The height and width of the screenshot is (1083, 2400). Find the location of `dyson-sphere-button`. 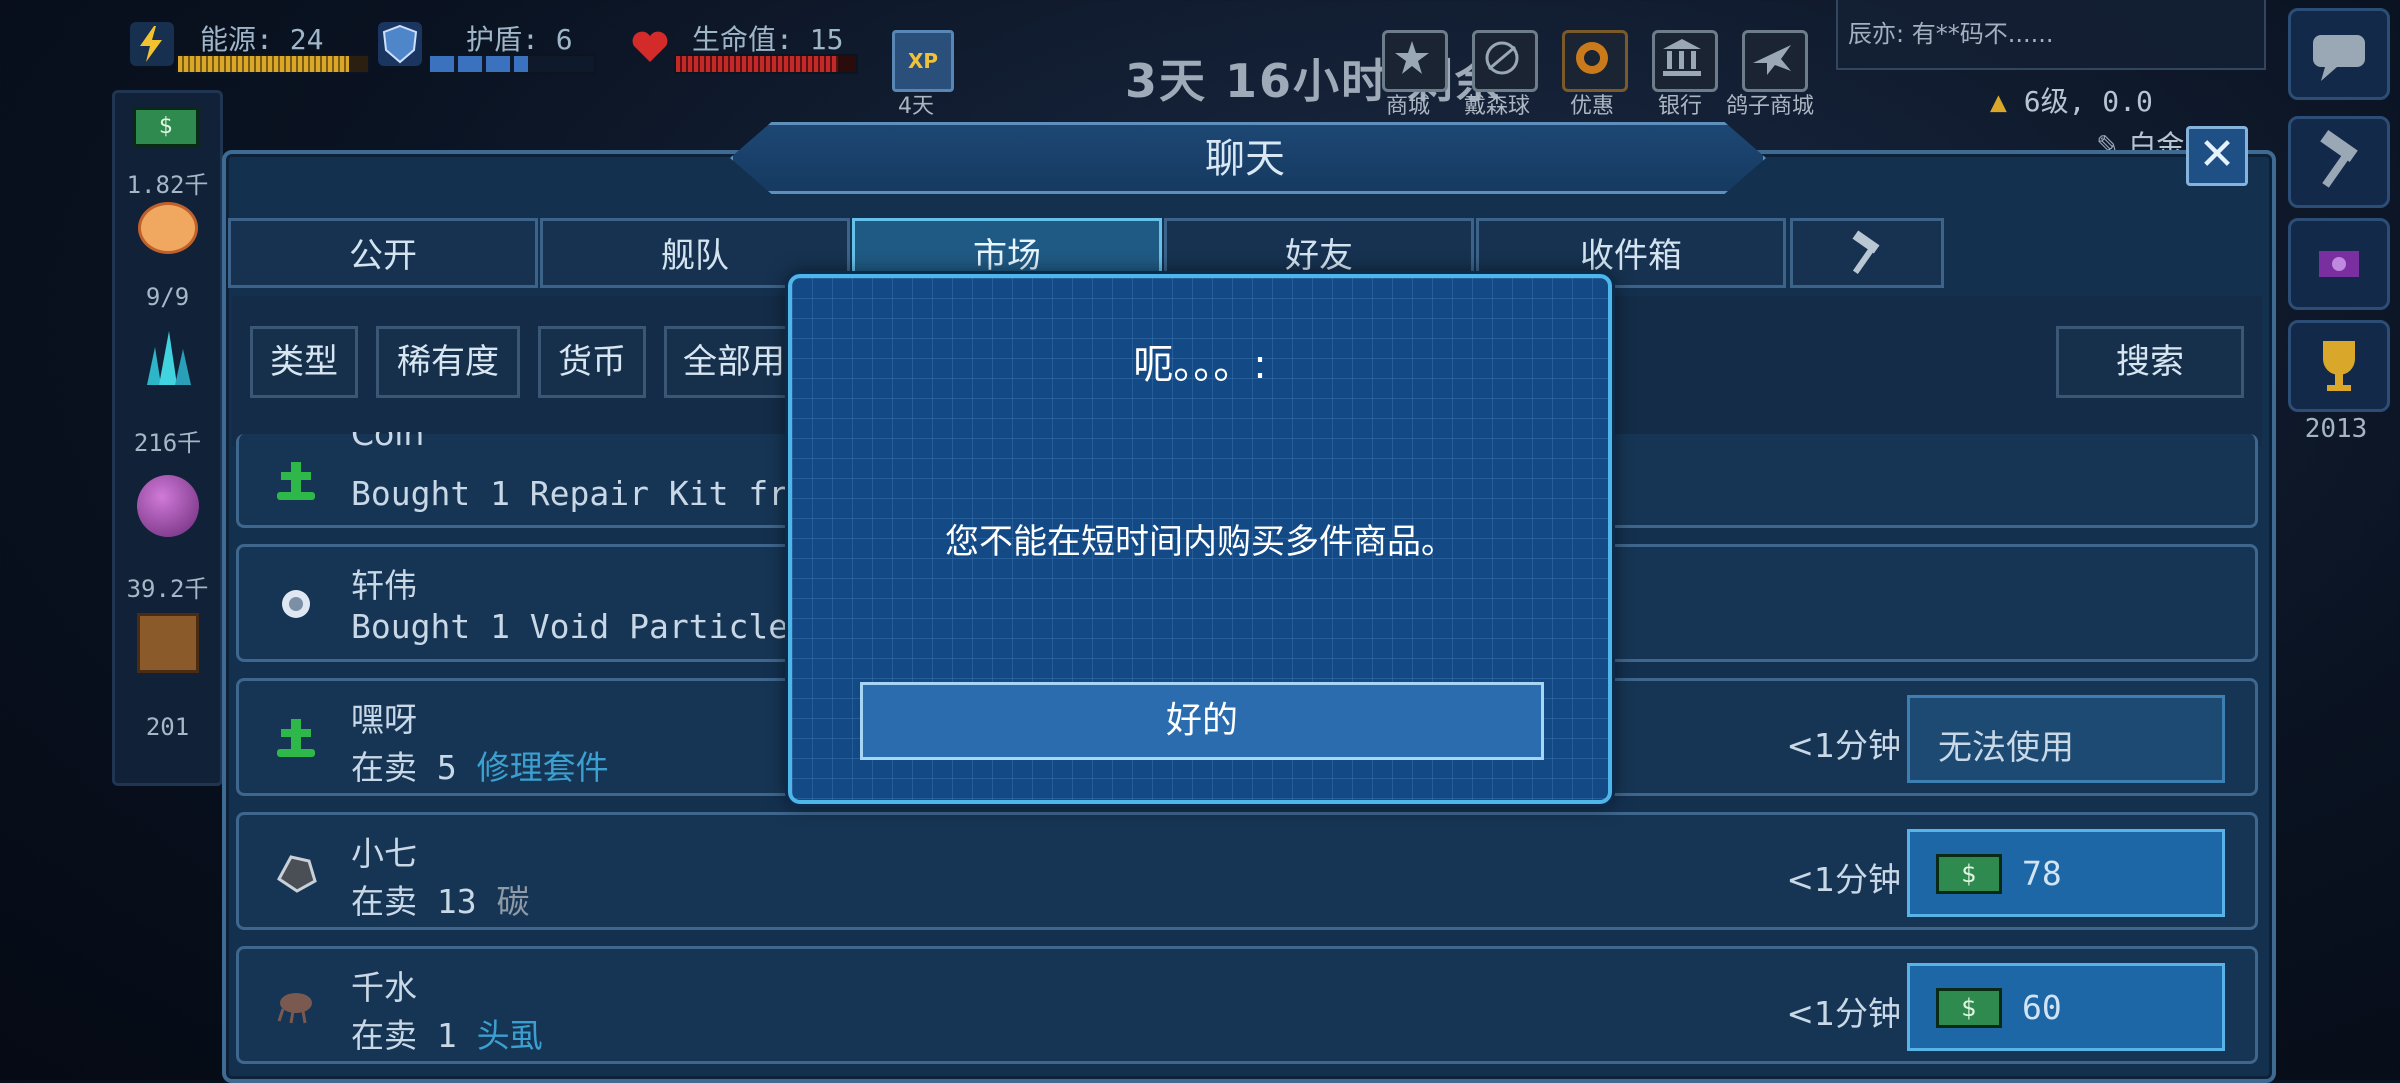

dyson-sphere-button is located at coordinates (1505, 61).